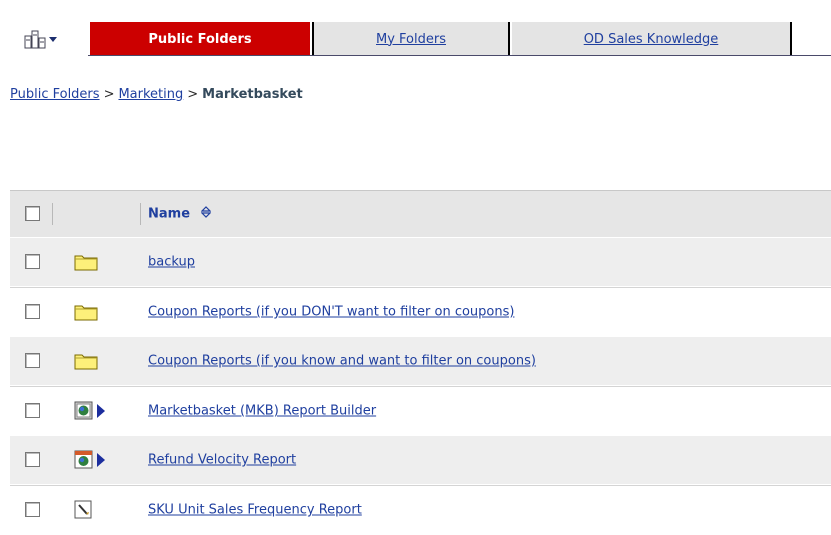 The height and width of the screenshot is (535, 831). I want to click on tab-od-sales-knowledge: OD Sales Knowledge, so click(652, 39).